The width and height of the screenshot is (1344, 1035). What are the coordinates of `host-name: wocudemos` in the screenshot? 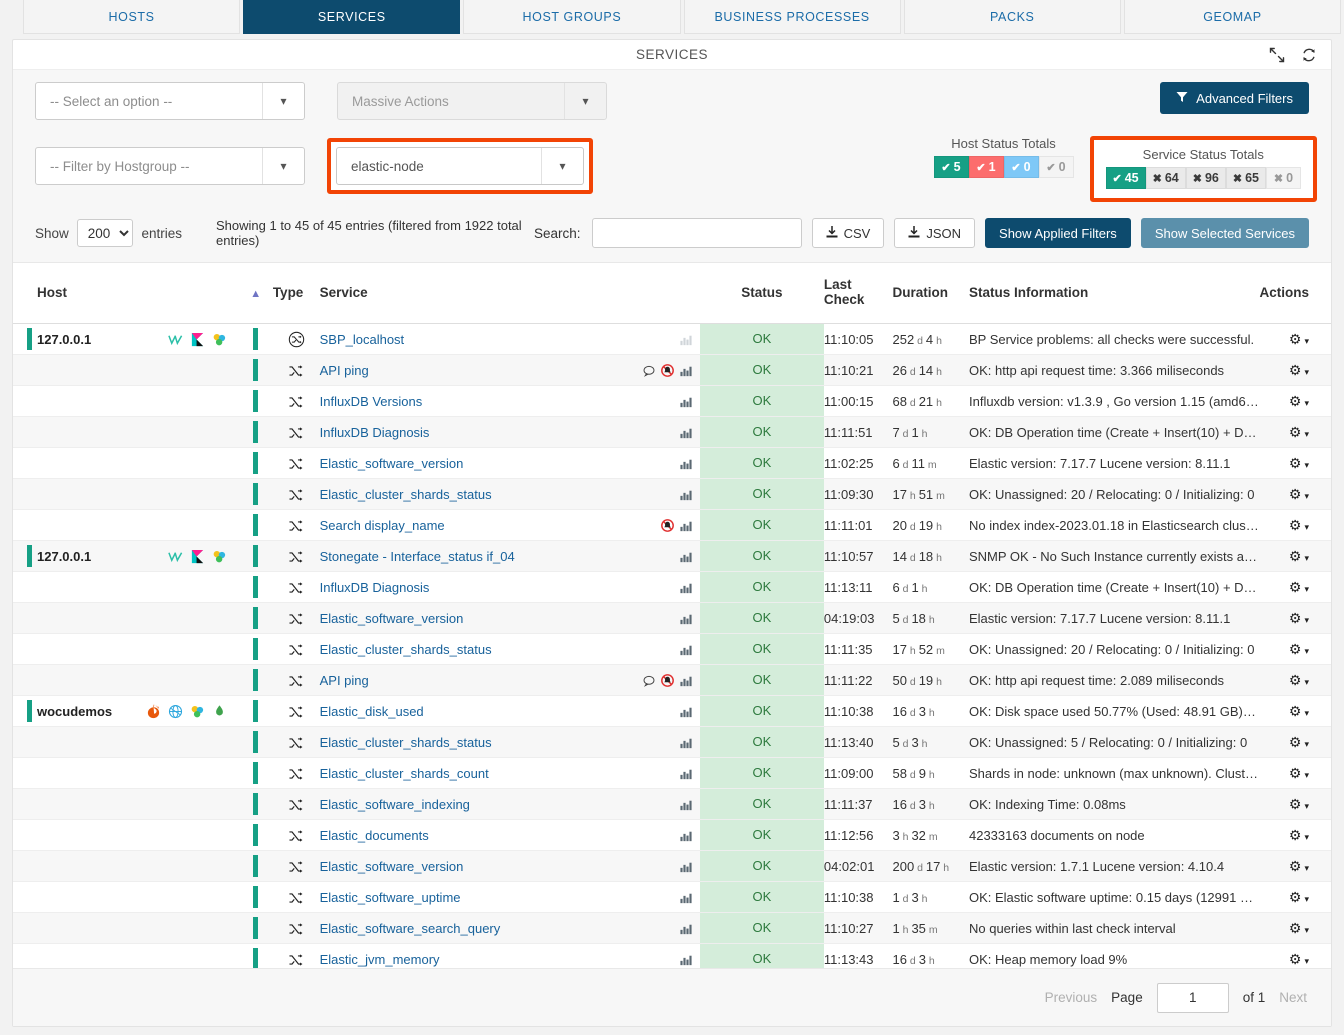 It's located at (74, 711).